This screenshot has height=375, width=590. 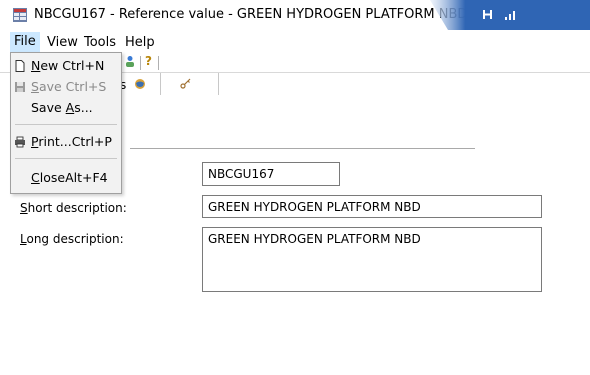 I want to click on code-field: NBCGU167, so click(x=271, y=174).